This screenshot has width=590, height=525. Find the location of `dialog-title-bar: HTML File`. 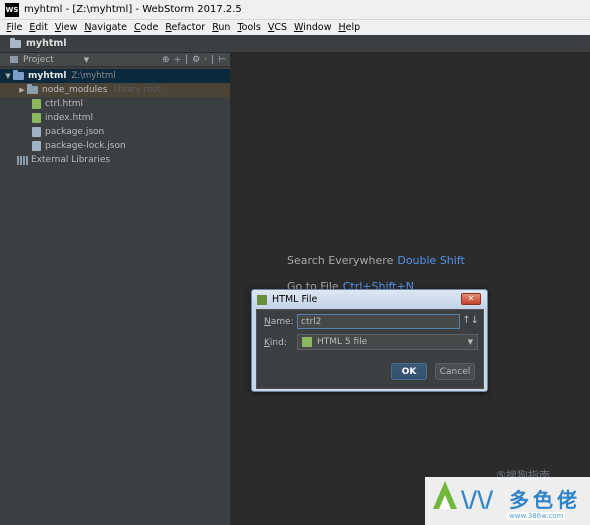

dialog-title-bar: HTML File is located at coordinates (369, 299).